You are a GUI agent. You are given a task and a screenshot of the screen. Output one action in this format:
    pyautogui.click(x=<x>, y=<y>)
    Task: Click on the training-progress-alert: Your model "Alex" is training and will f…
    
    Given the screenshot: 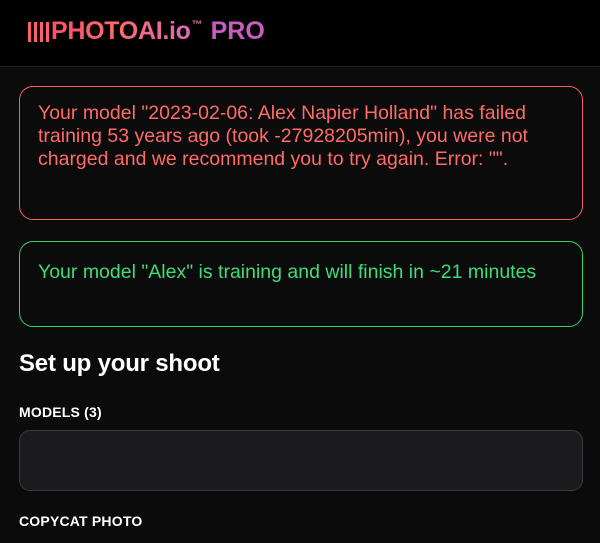 What is the action you would take?
    pyautogui.click(x=301, y=284)
    